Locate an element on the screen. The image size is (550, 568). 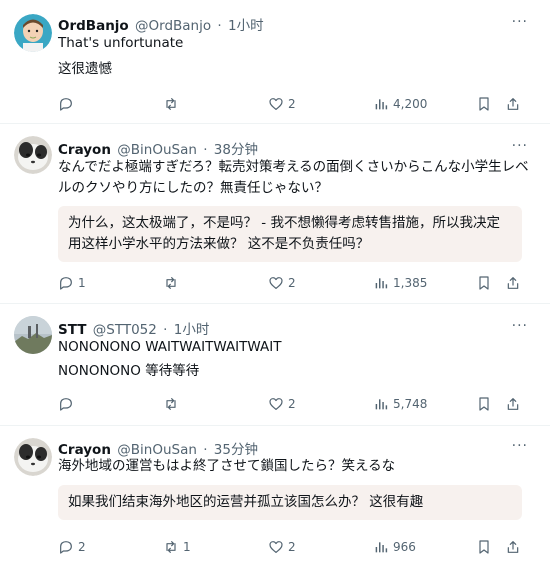
views-button: 966 is located at coordinates (394, 547).